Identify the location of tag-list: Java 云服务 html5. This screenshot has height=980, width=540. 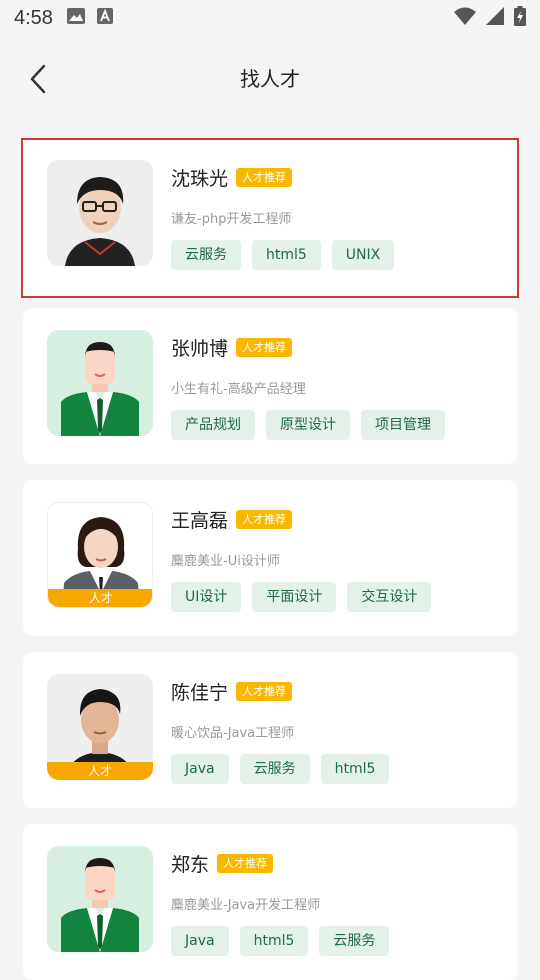
(280, 769).